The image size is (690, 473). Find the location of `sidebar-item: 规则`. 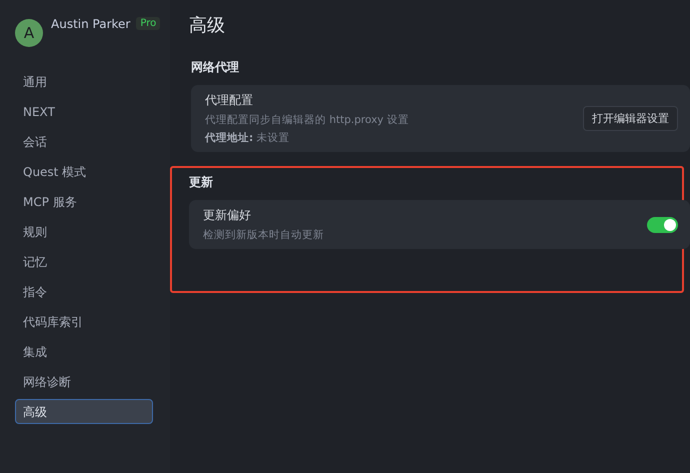

sidebar-item: 规则 is located at coordinates (84, 231).